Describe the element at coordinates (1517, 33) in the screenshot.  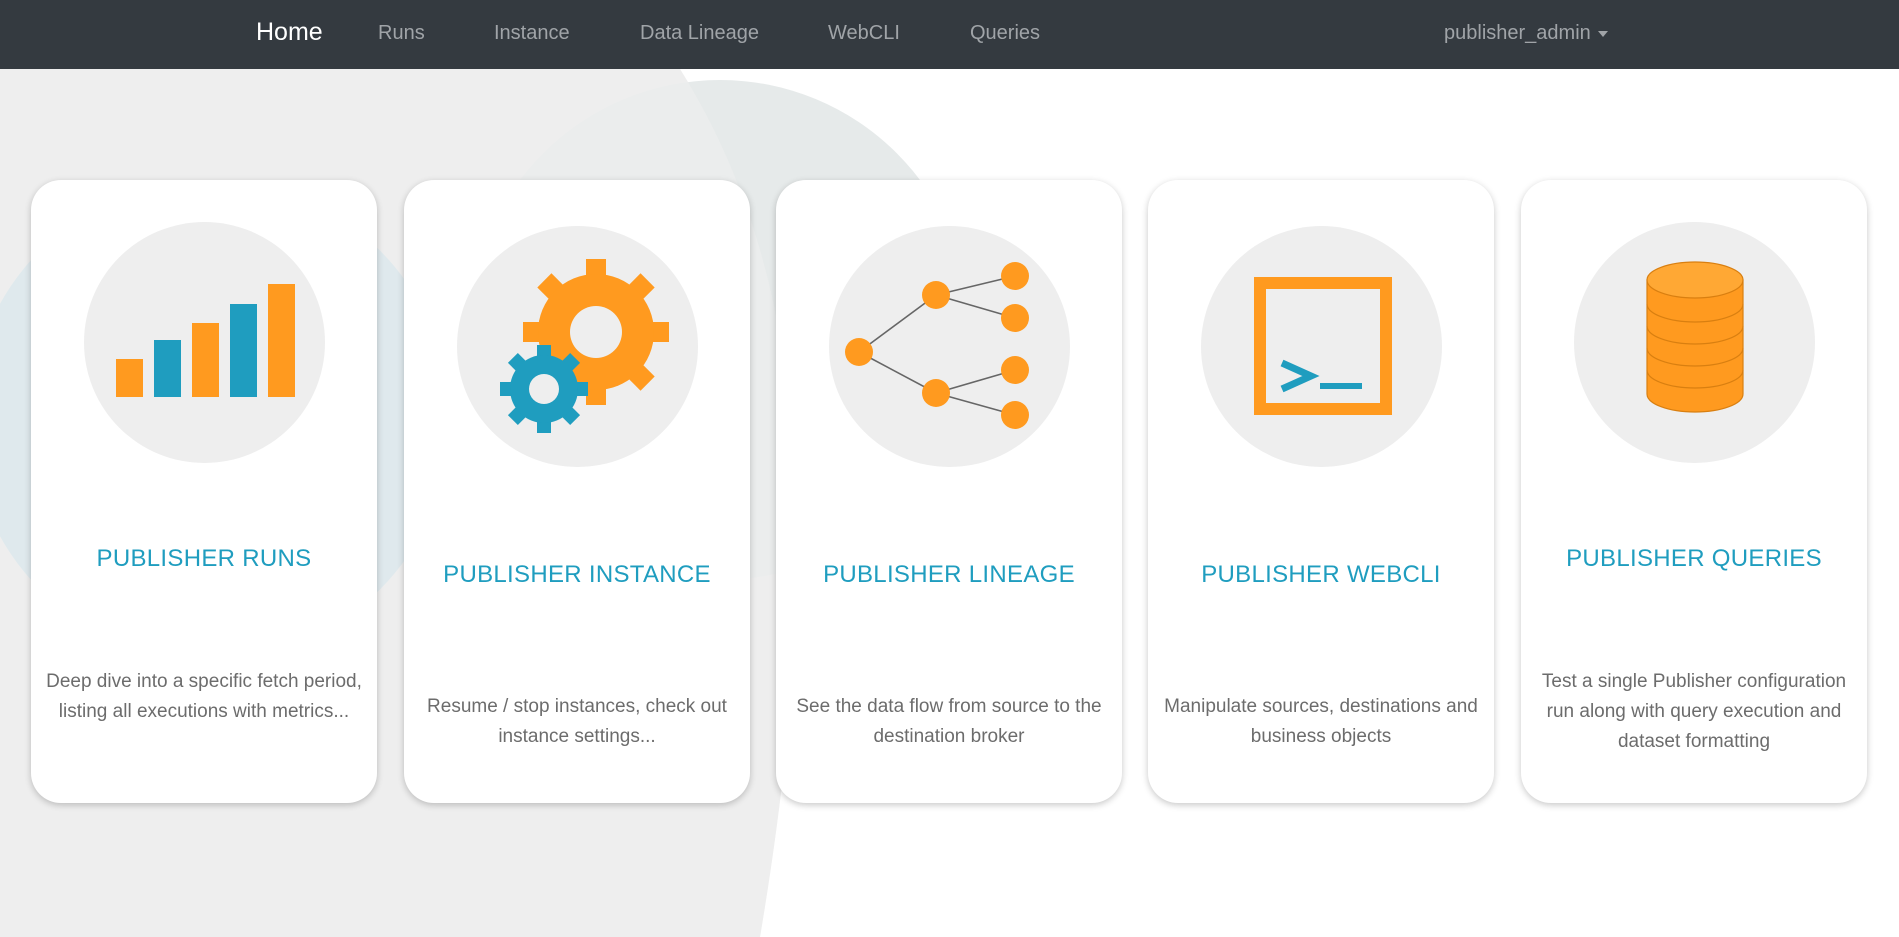
I see `user-name: publisher_admin` at that location.